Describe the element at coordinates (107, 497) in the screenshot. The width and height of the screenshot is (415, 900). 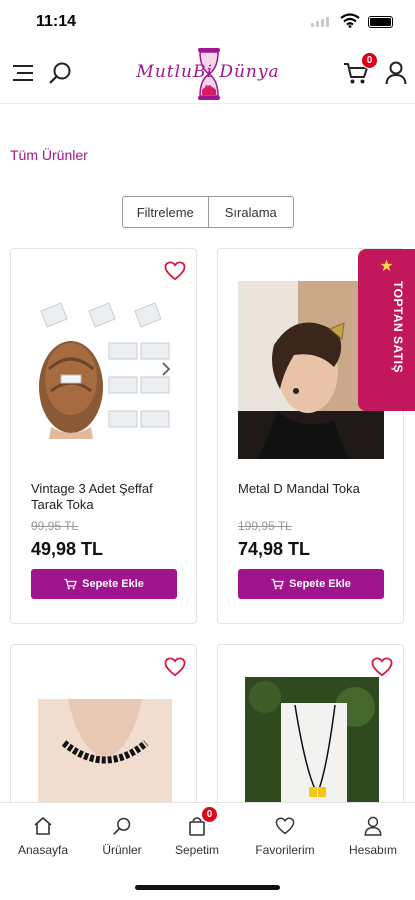
I see `product-name: Vintage 3 Adet Şeffaf Tarak Toka` at that location.